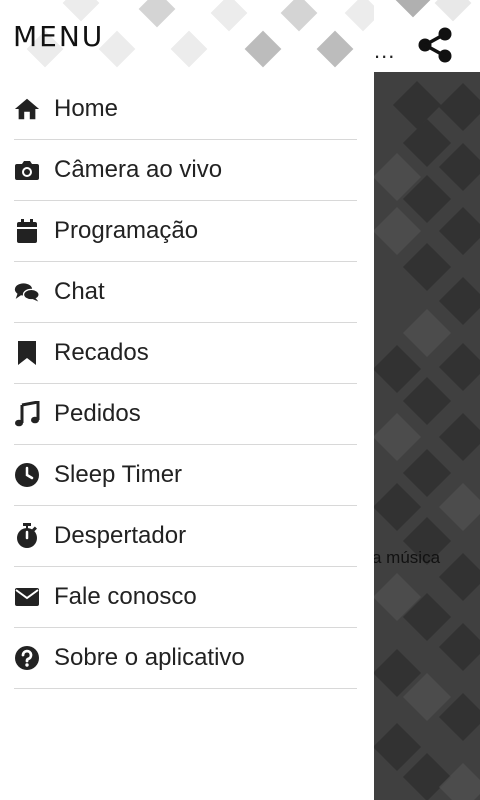 This screenshot has height=800, width=480. What do you see at coordinates (27, 292) in the screenshot?
I see `chat-icon` at bounding box center [27, 292].